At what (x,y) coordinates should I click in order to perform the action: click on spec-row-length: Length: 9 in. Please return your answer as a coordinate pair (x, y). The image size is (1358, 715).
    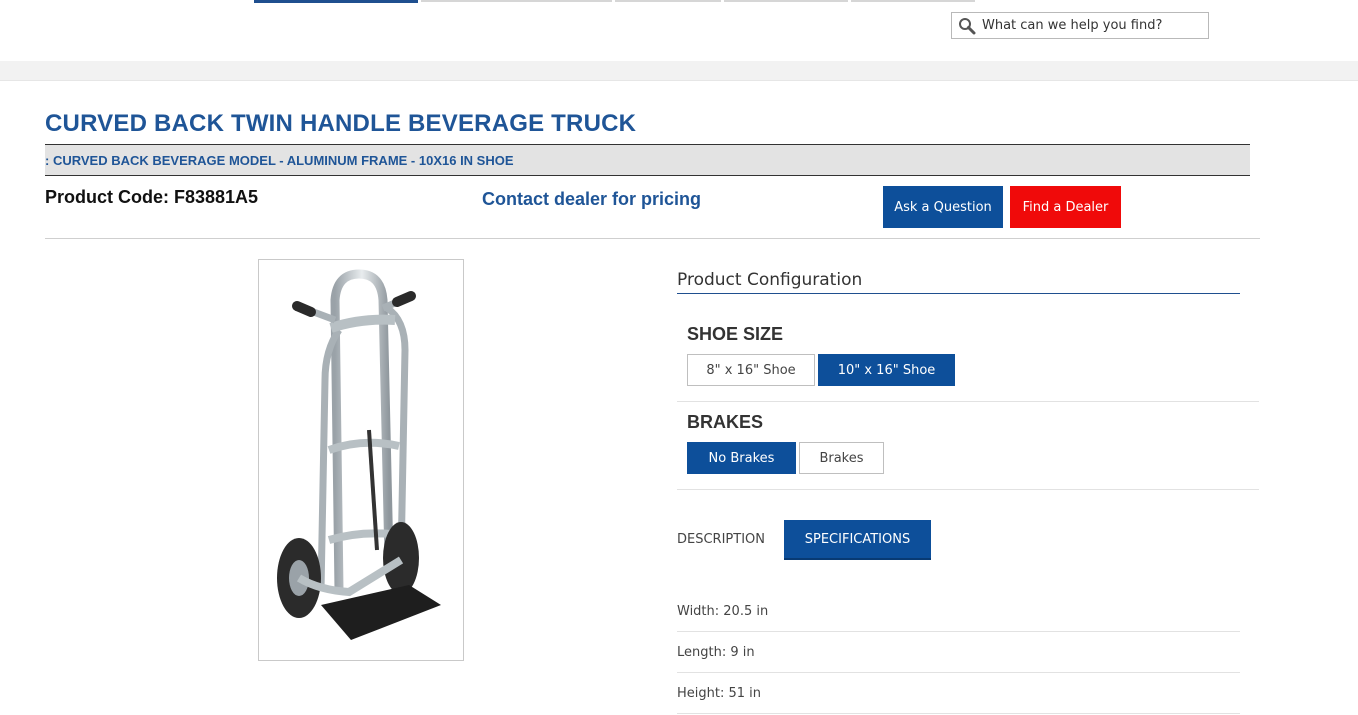
    Looking at the image, I should click on (958, 652).